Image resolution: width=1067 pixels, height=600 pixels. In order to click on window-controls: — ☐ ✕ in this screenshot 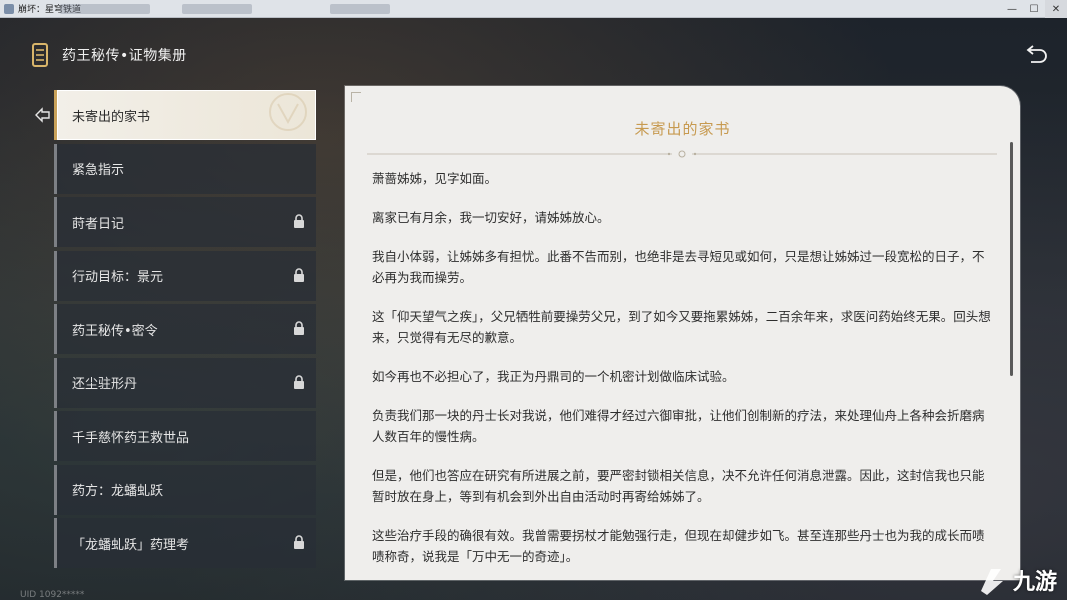, I will do `click(1034, 9)`.